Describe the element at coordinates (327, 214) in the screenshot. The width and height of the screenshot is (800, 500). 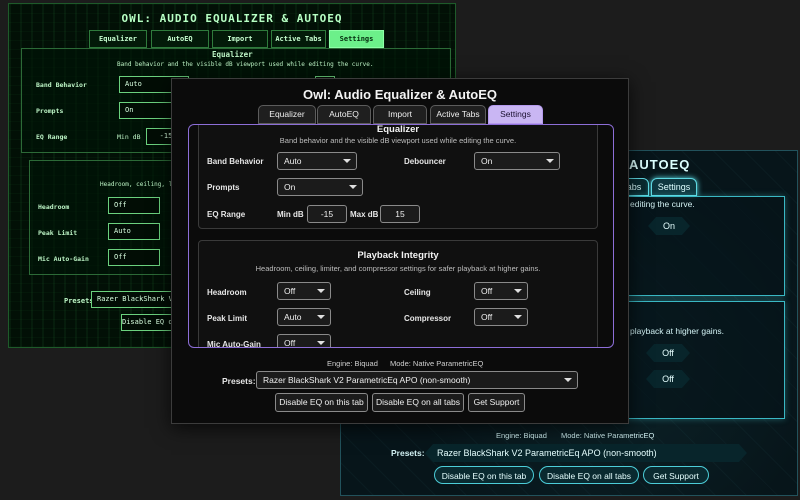
I see `min-db-input: -15` at that location.